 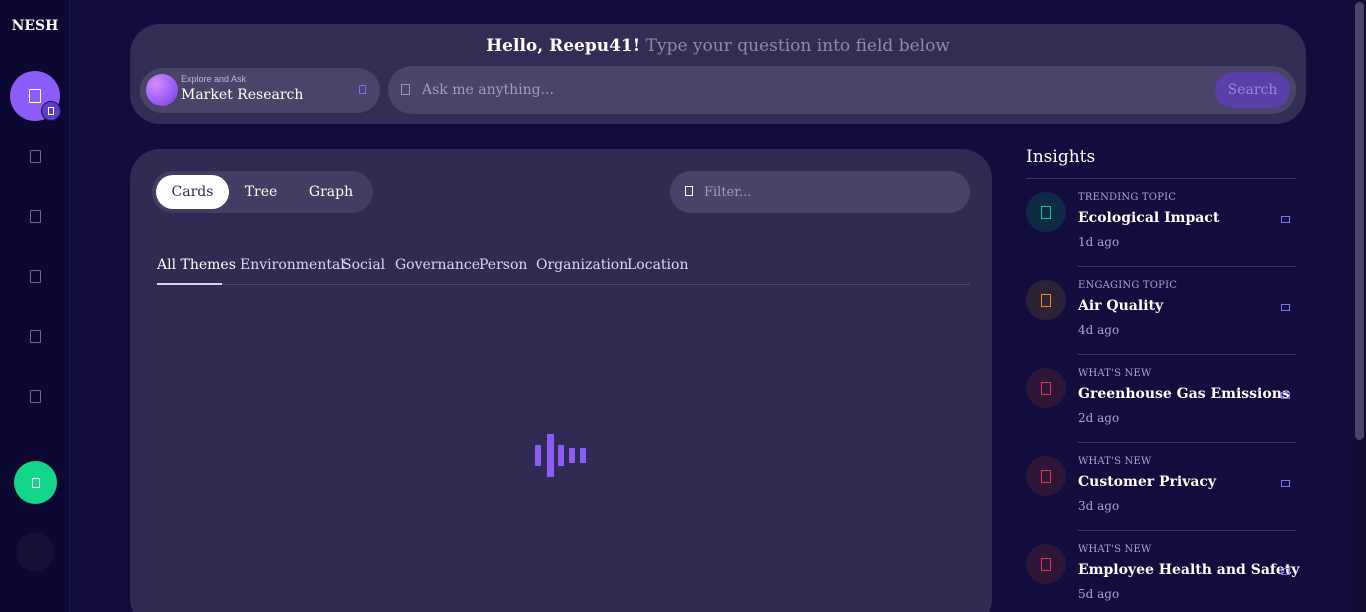 I want to click on view-graph-option: Graph, so click(x=331, y=192).